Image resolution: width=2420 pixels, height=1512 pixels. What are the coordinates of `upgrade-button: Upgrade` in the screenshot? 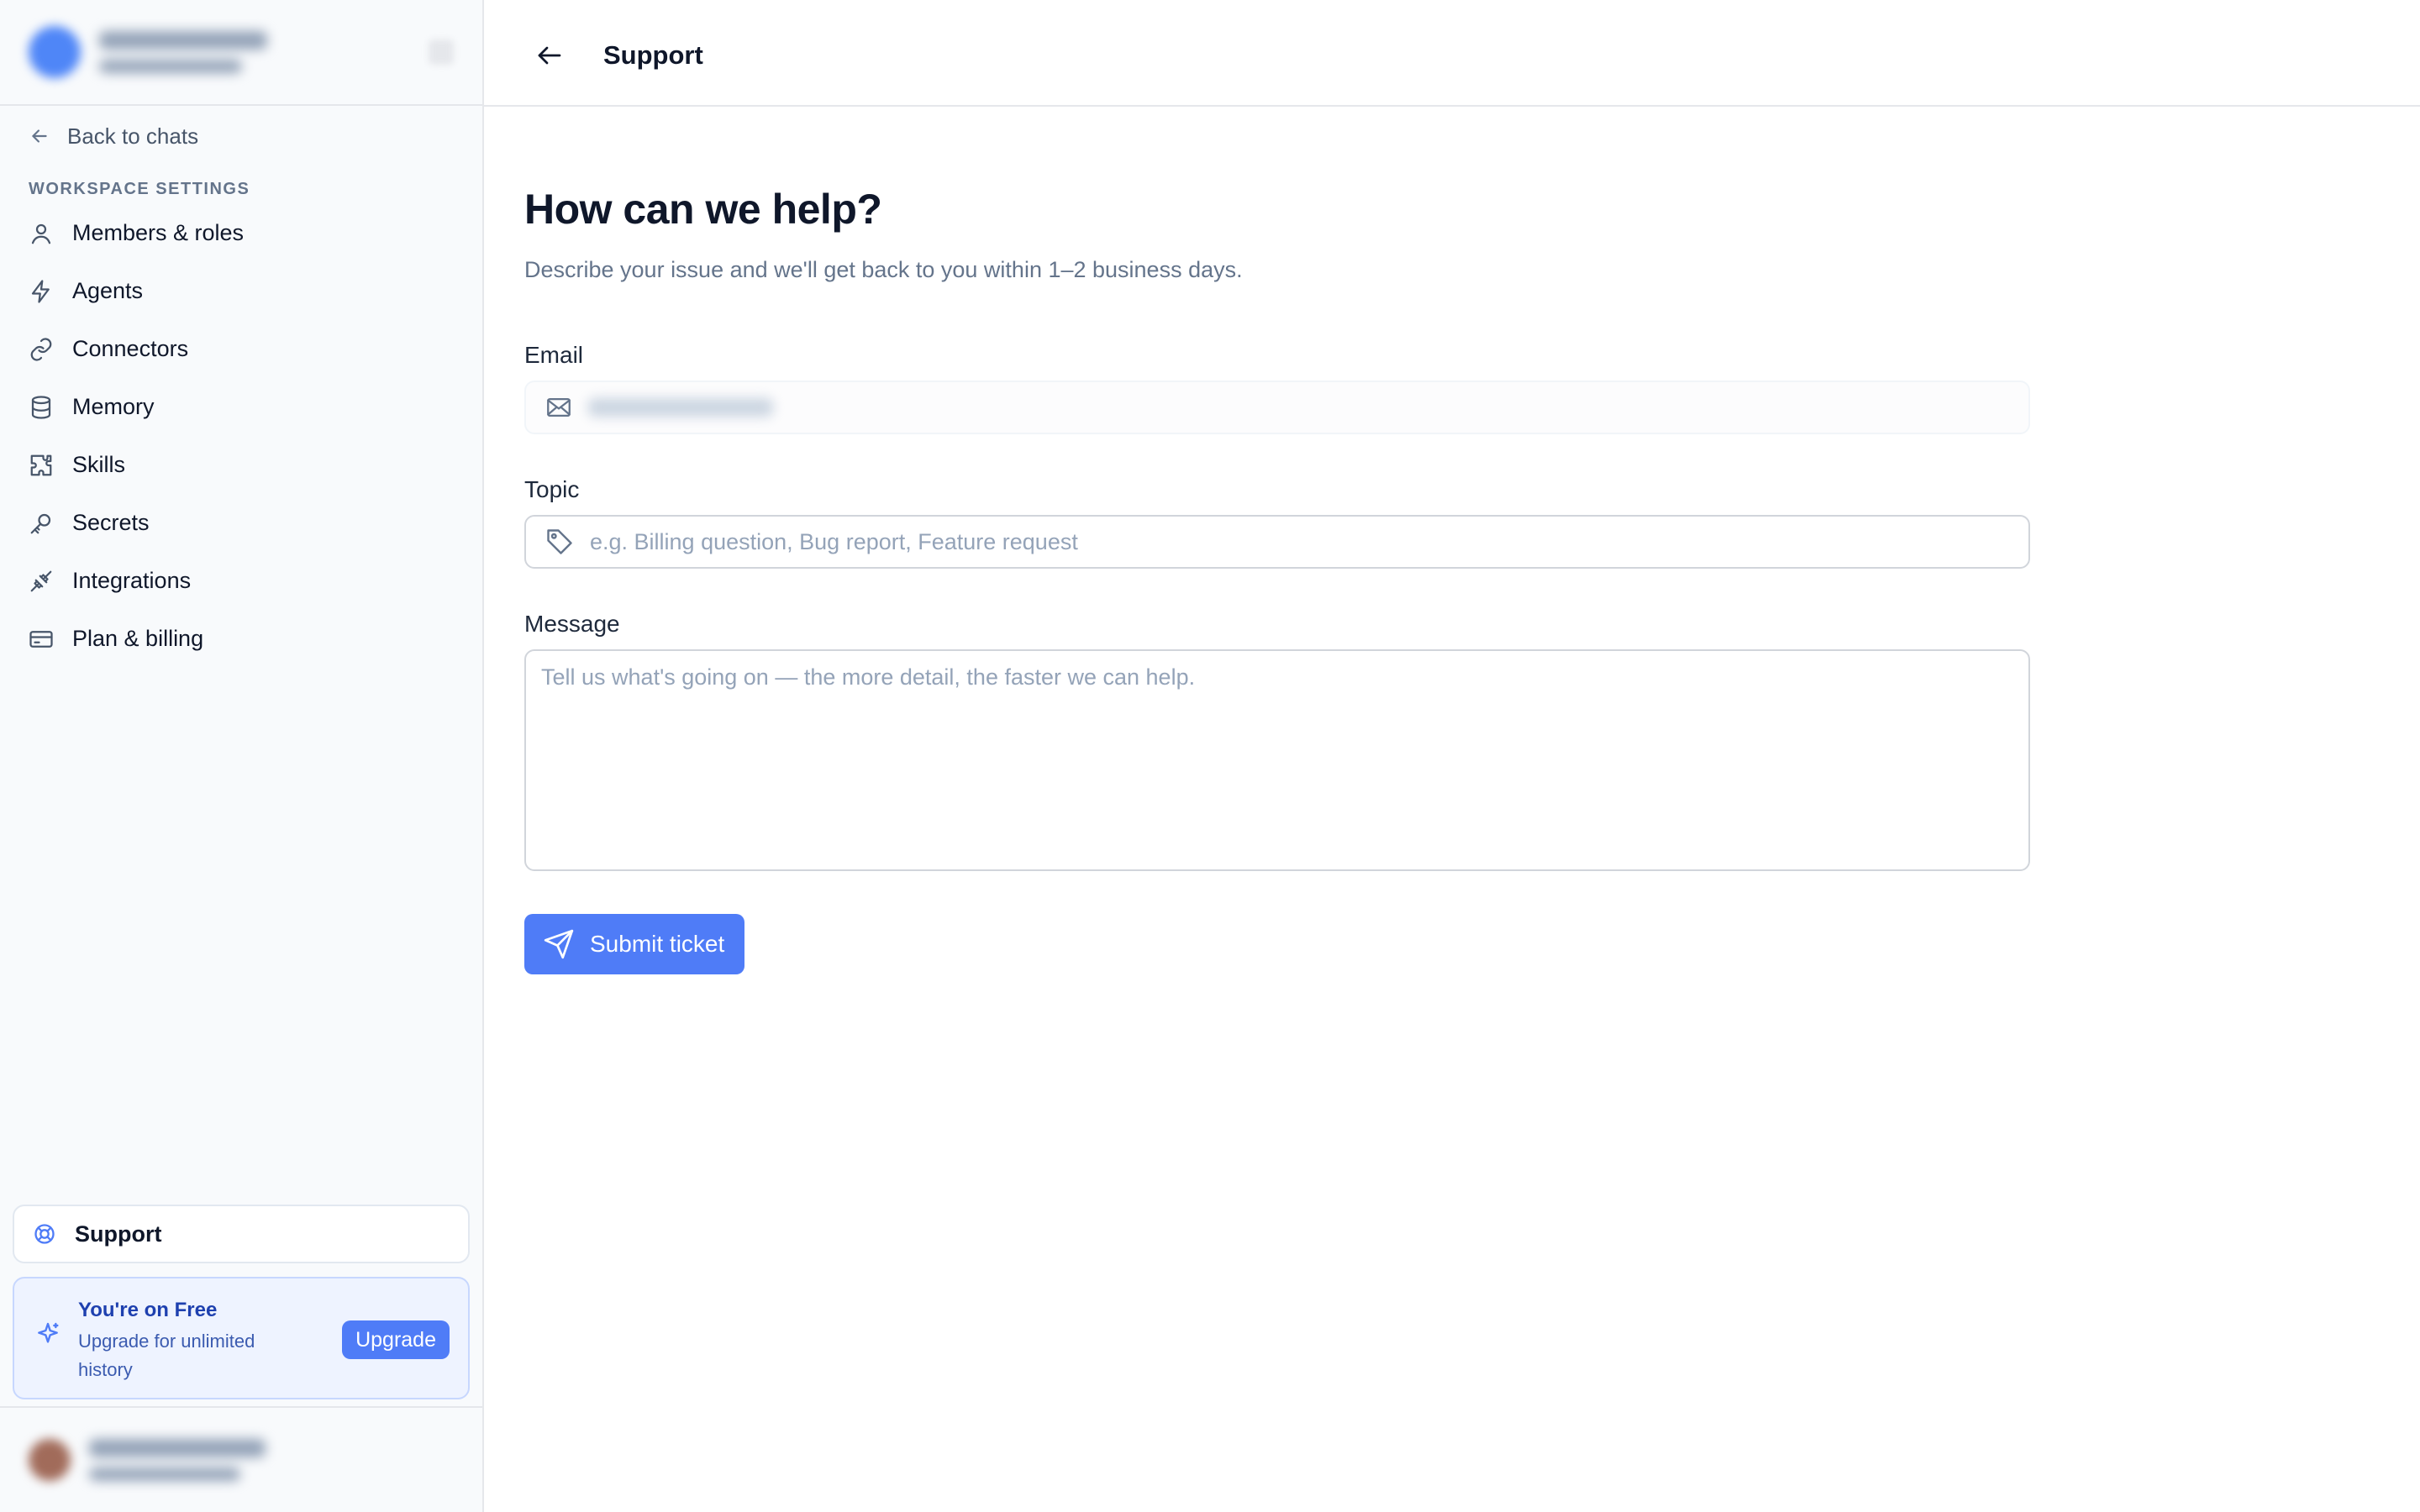 It's located at (396, 1339).